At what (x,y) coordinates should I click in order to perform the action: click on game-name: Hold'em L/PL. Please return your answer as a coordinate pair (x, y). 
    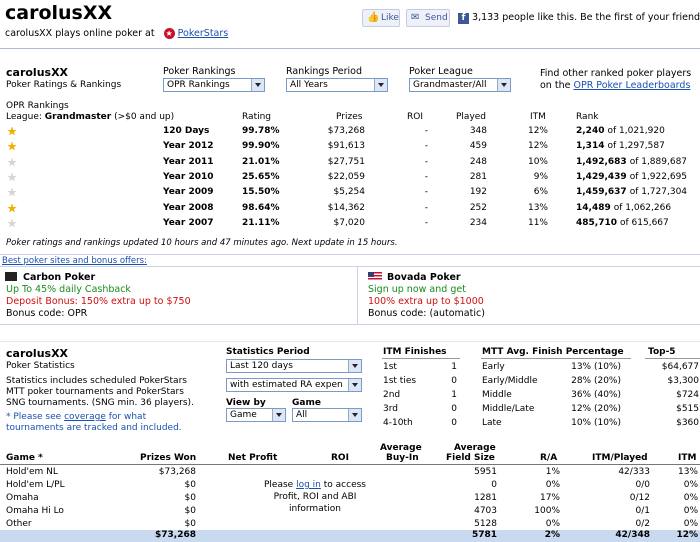
    Looking at the image, I should click on (35, 485).